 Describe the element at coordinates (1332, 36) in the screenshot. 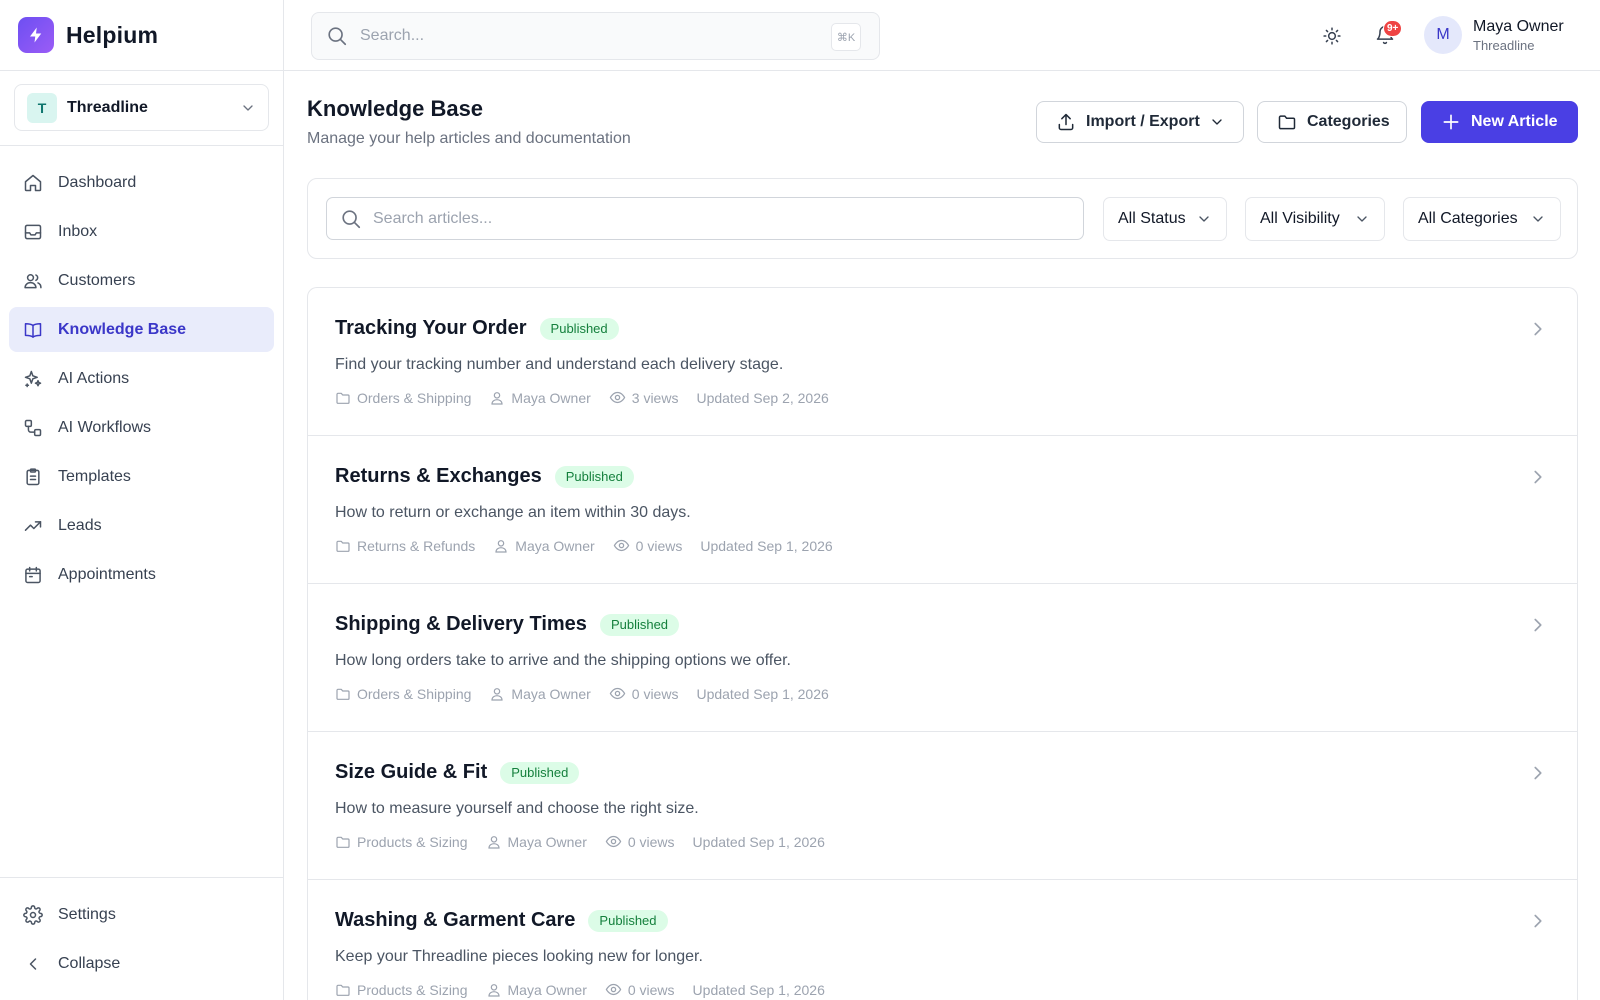

I see `theme-toggle-button` at that location.